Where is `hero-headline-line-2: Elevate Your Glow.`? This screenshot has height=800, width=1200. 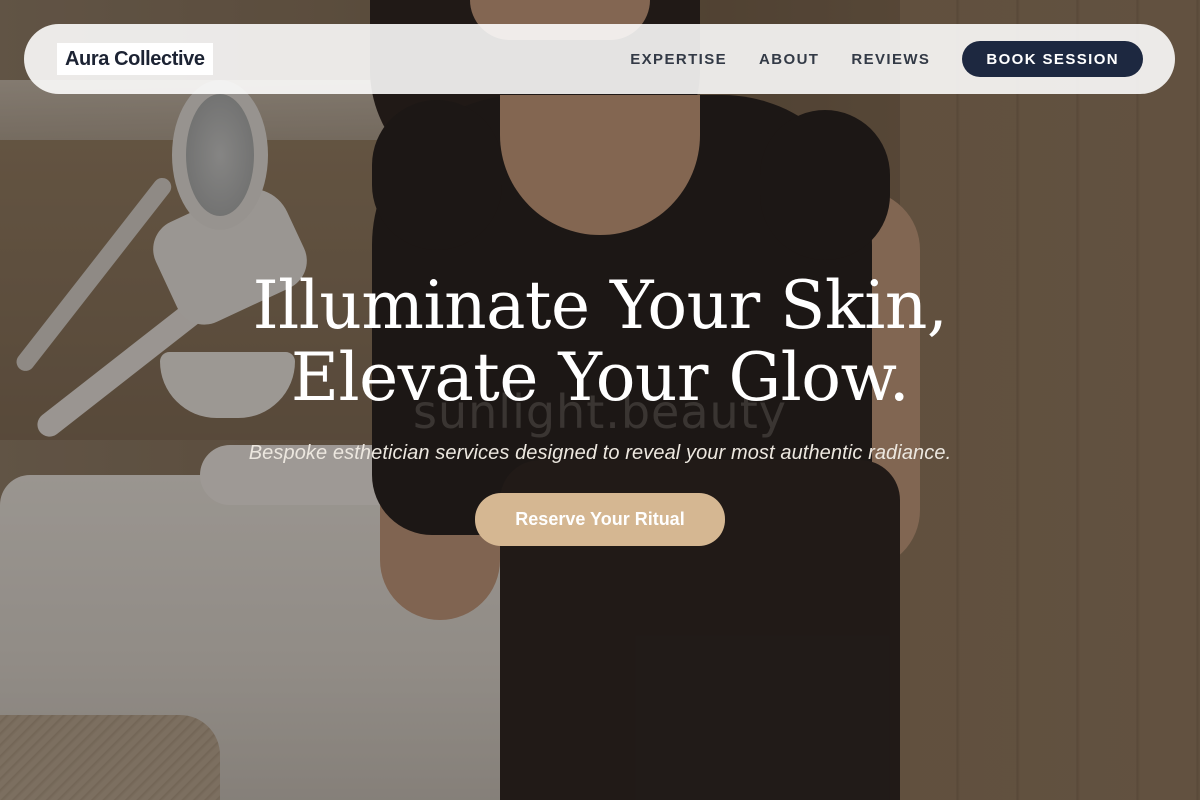 hero-headline-line-2: Elevate Your Glow. is located at coordinates (600, 377).